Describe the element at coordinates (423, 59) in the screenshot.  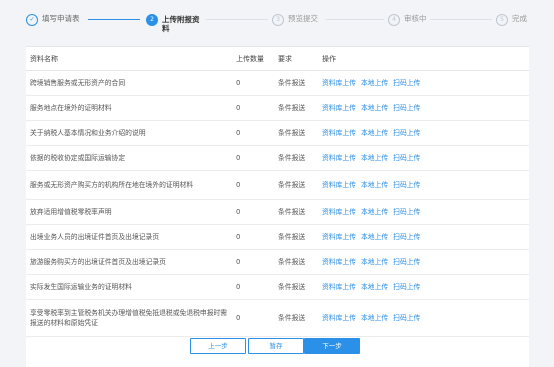
I see `header-operations: 操作` at that location.